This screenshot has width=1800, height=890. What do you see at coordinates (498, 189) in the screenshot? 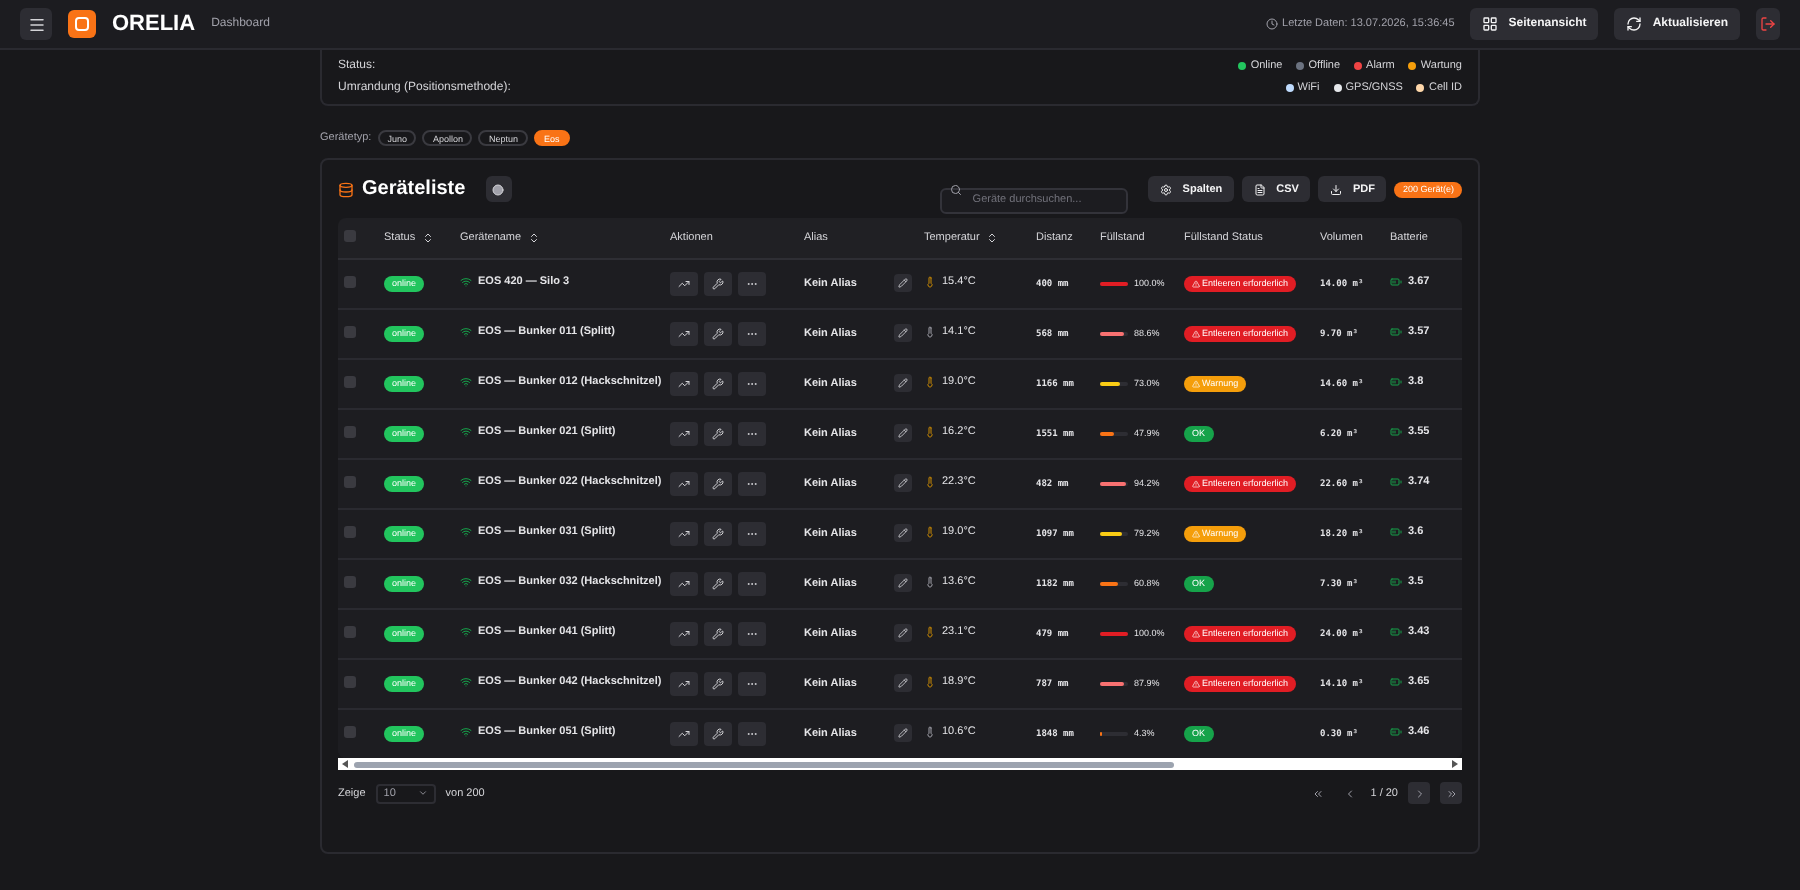
I see `status-filter-button` at bounding box center [498, 189].